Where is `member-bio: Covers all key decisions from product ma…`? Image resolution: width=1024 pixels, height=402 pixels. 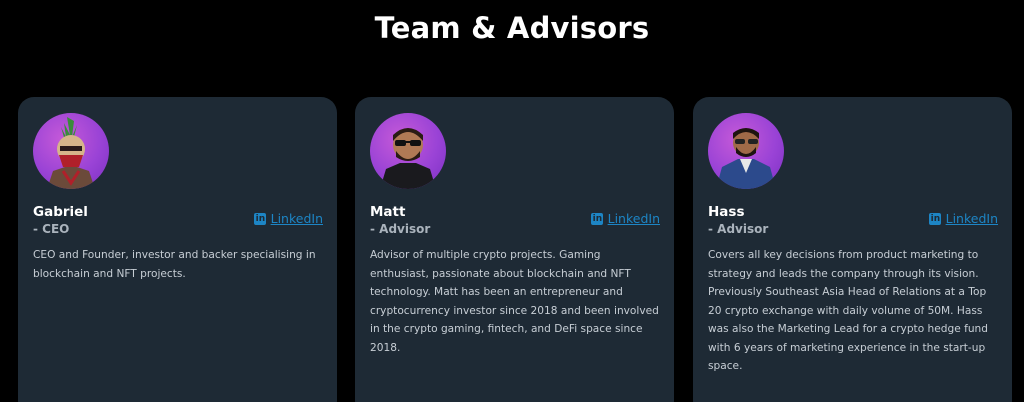 member-bio: Covers all key decisions from product ma… is located at coordinates (848, 310).